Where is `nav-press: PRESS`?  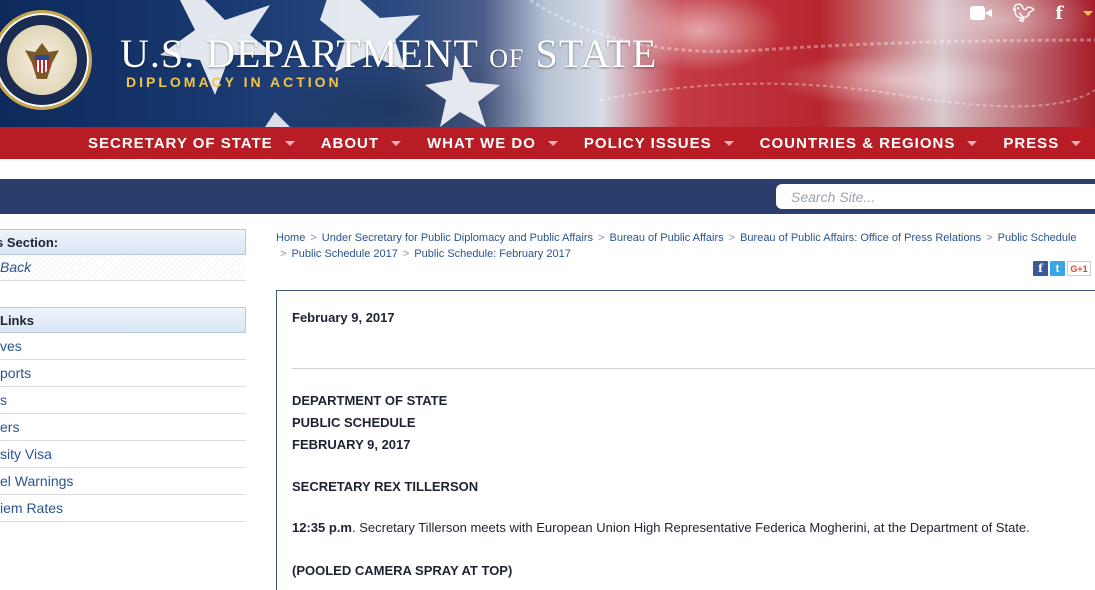 nav-press: PRESS is located at coordinates (1042, 143).